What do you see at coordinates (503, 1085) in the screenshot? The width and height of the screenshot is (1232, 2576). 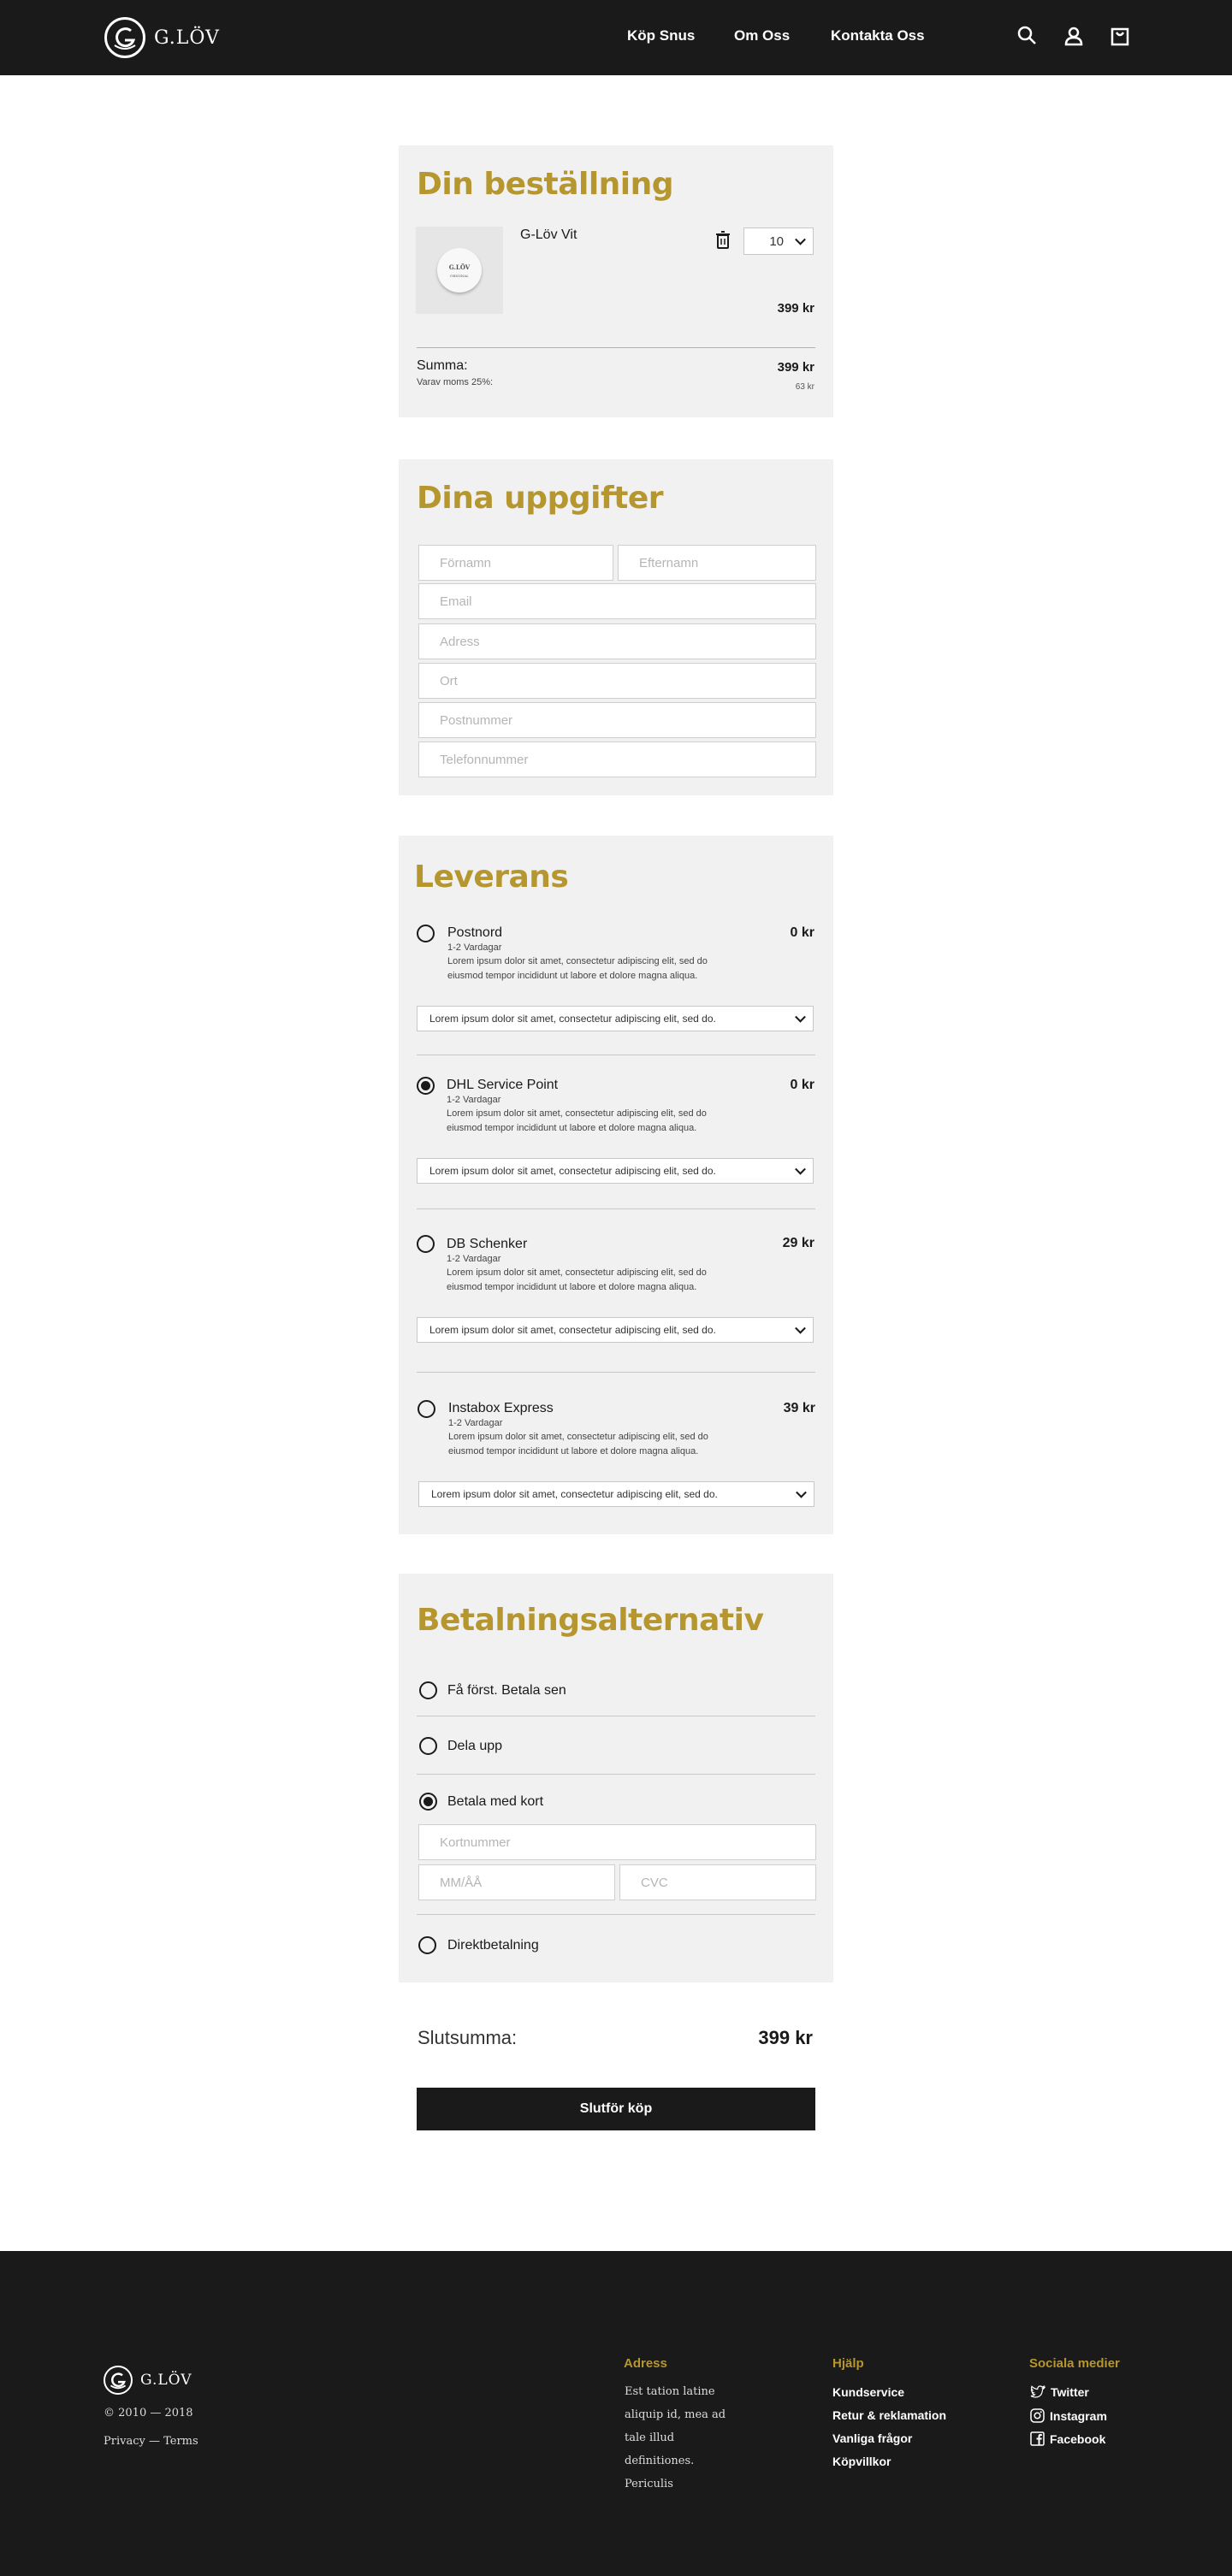 I see `delivery-name: DHL Service Point` at bounding box center [503, 1085].